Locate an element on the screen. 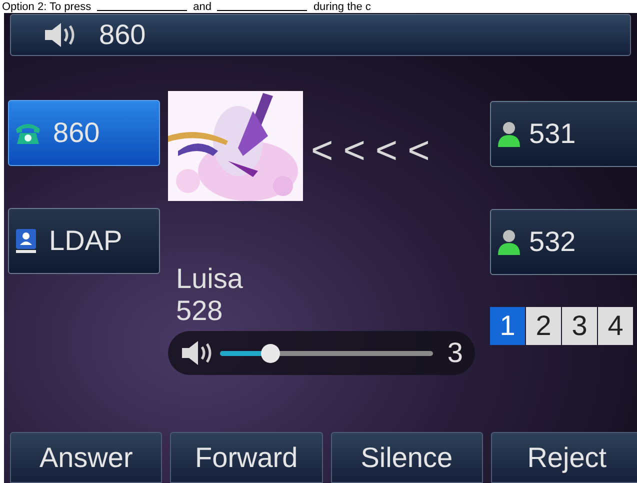 This screenshot has width=637, height=483. account-label: 860 is located at coordinates (122, 35).